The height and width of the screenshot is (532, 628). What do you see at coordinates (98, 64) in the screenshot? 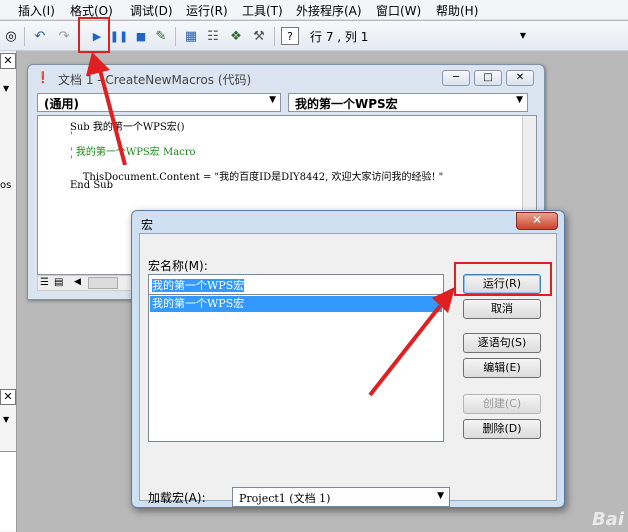
I see `arrowhead` at bounding box center [98, 64].